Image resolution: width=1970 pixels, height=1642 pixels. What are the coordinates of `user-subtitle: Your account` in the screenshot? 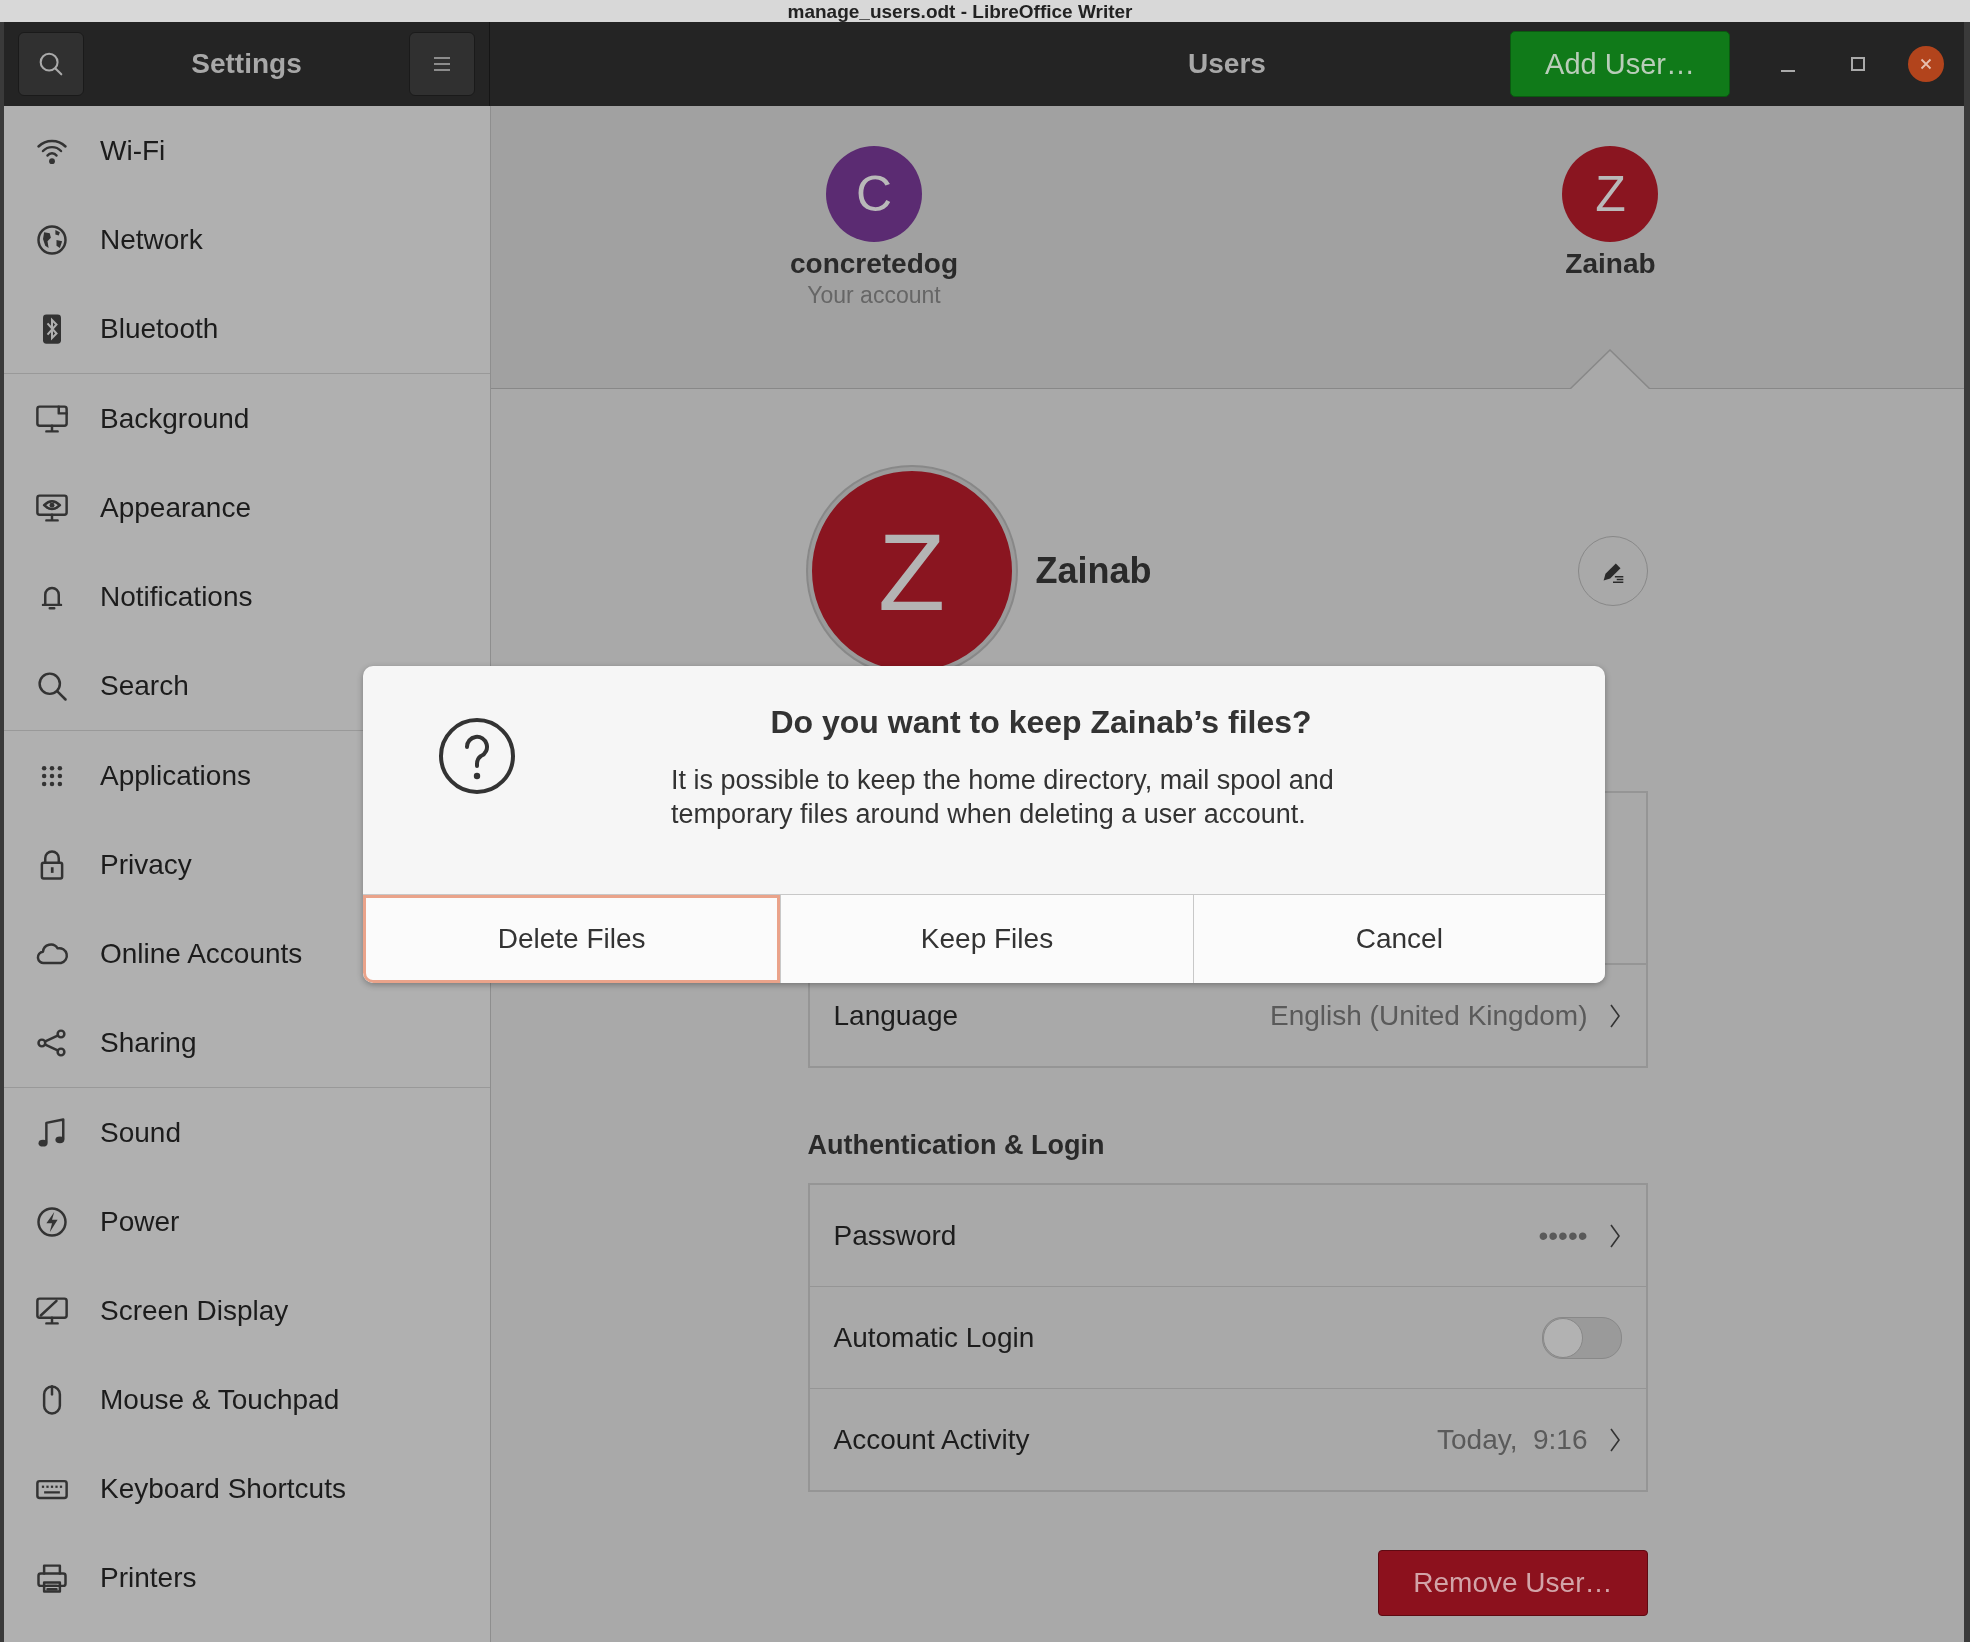 It's located at (874, 295).